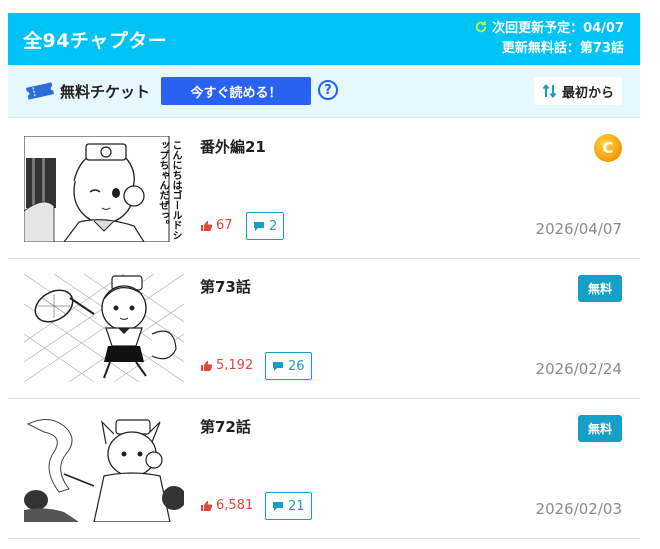  I want to click on read-now-button: 今すぐ読める！, so click(236, 91).